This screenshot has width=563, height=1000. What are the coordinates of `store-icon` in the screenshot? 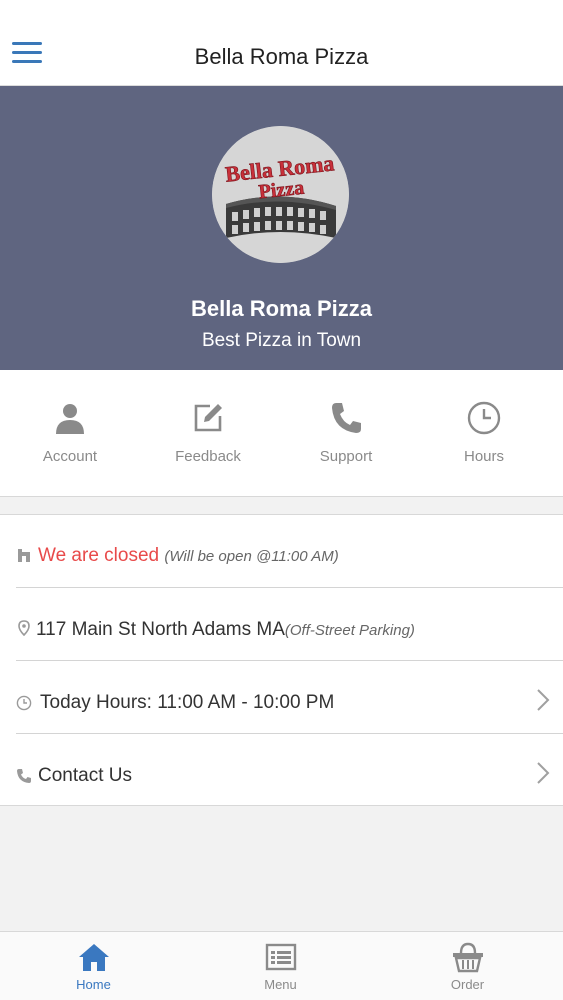 It's located at (24, 555).